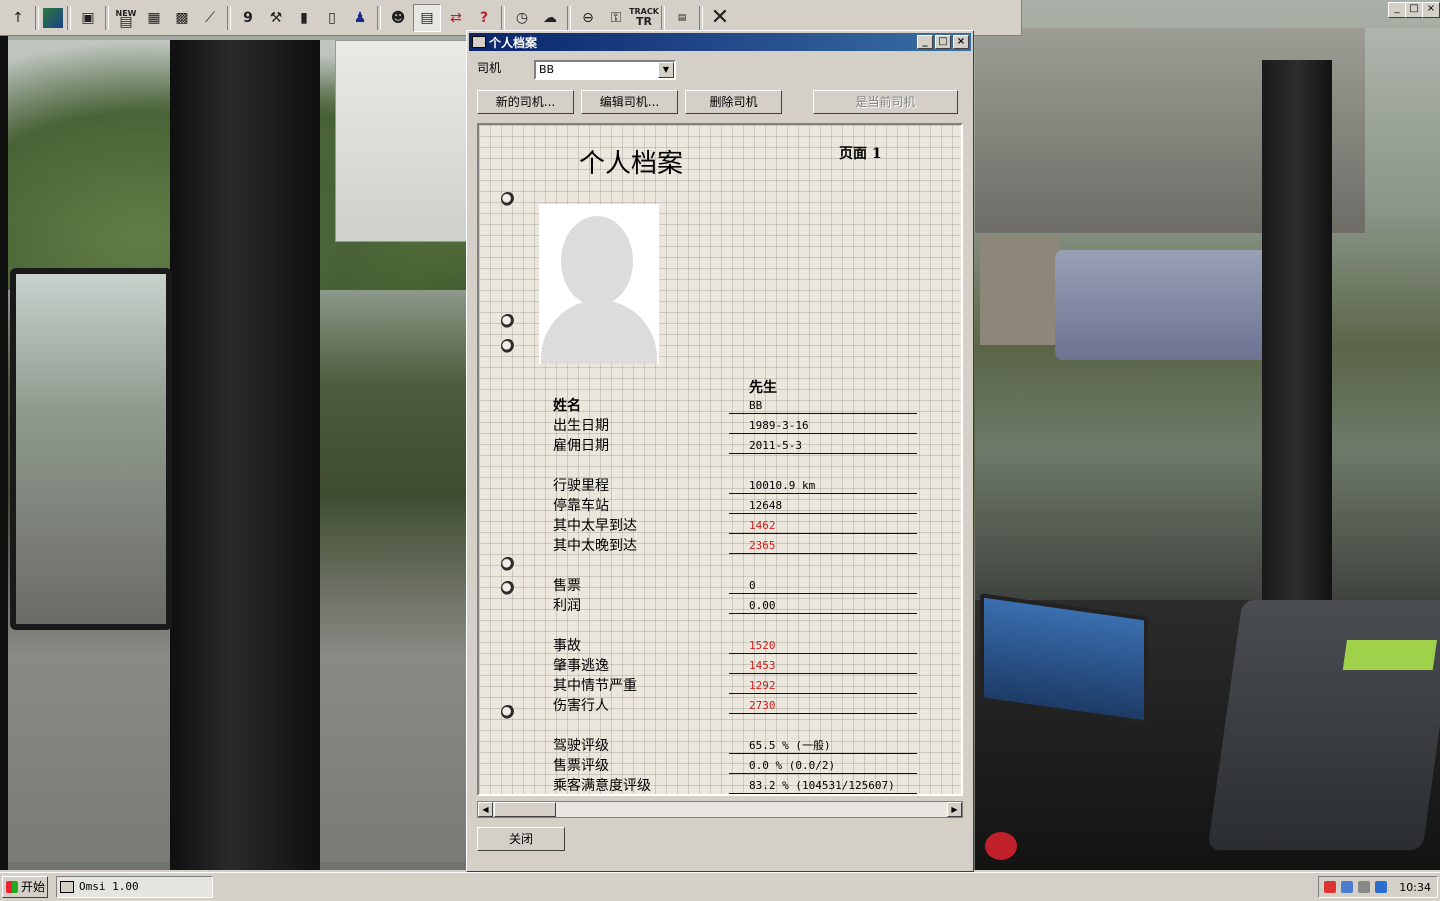  Describe the element at coordinates (1330, 887) in the screenshot. I see `qq-icon` at that location.